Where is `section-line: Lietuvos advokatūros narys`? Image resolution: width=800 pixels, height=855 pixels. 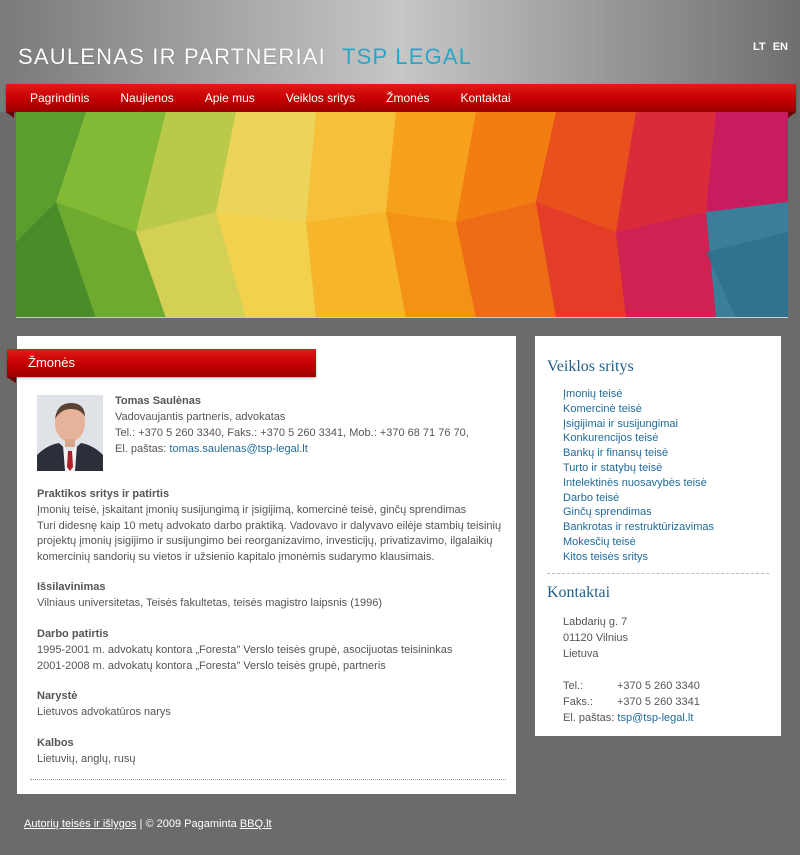
section-line: Lietuvos advokatūros narys is located at coordinates (104, 711).